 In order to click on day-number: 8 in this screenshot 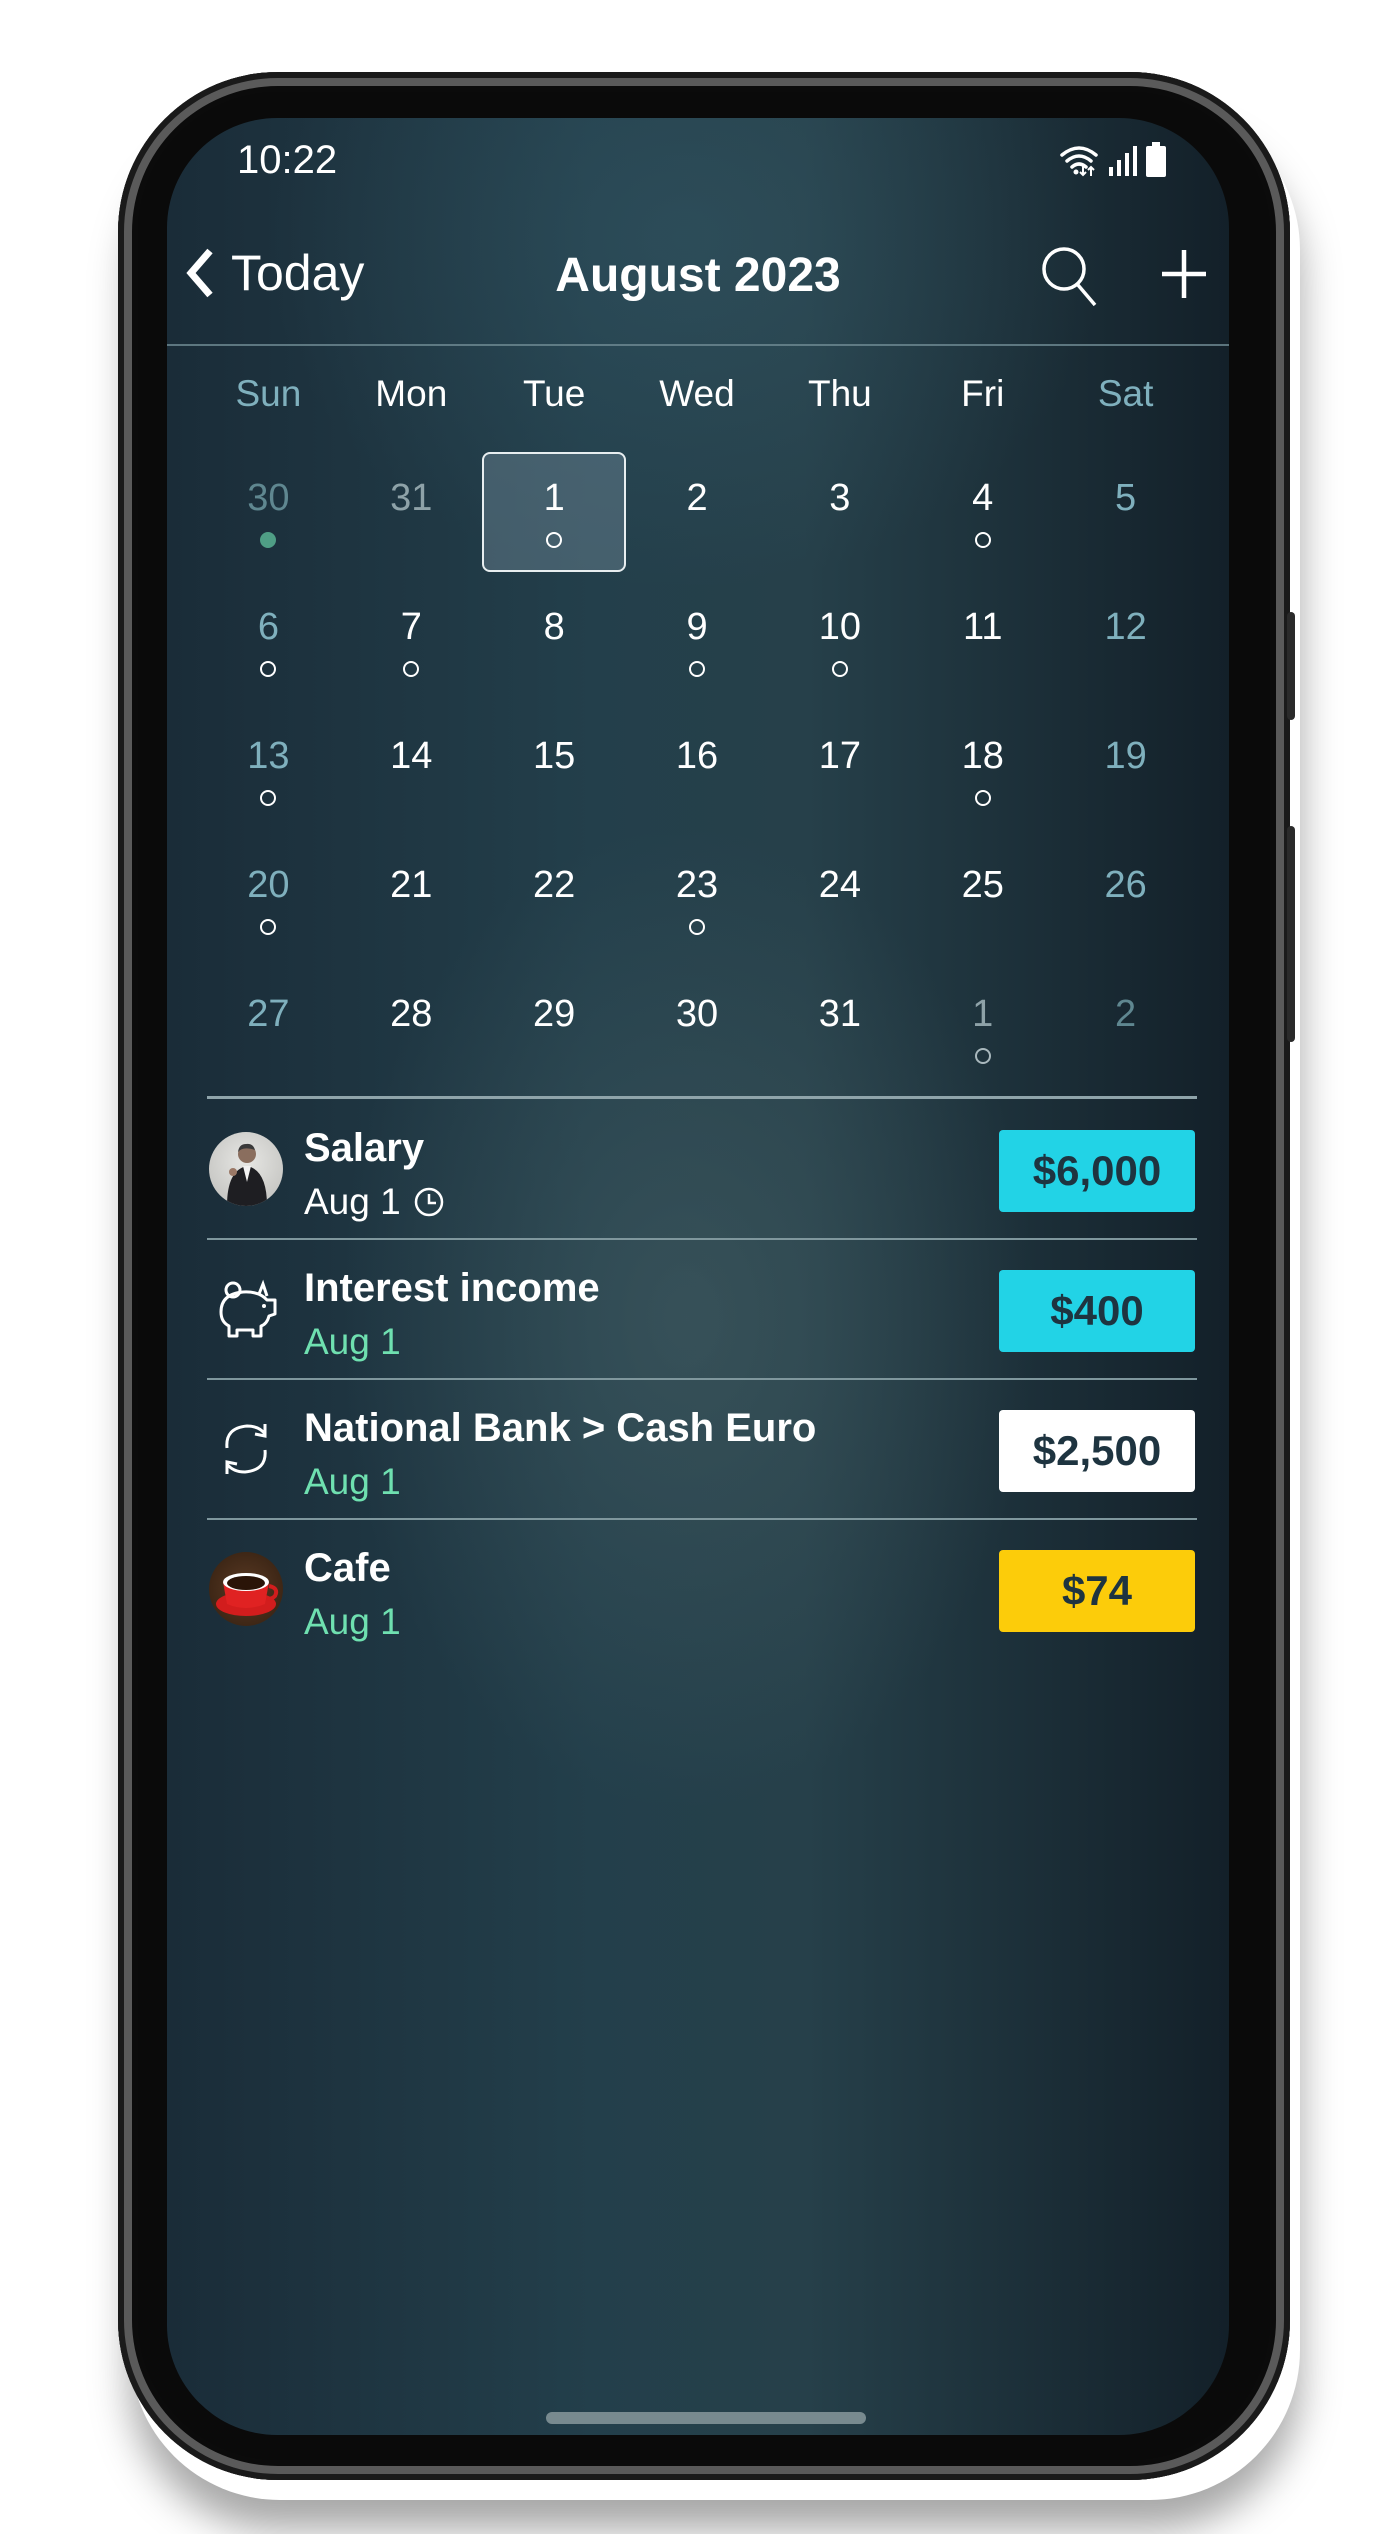, I will do `click(554, 627)`.